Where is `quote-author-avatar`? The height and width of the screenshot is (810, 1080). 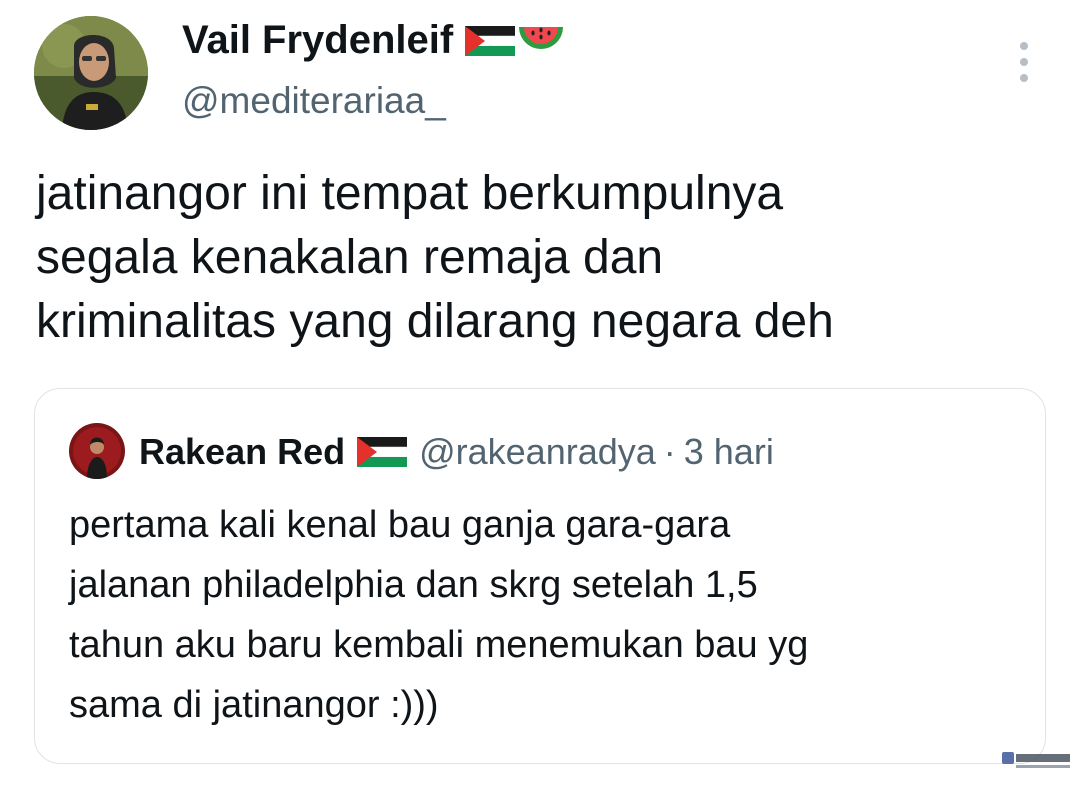 quote-author-avatar is located at coordinates (97, 451).